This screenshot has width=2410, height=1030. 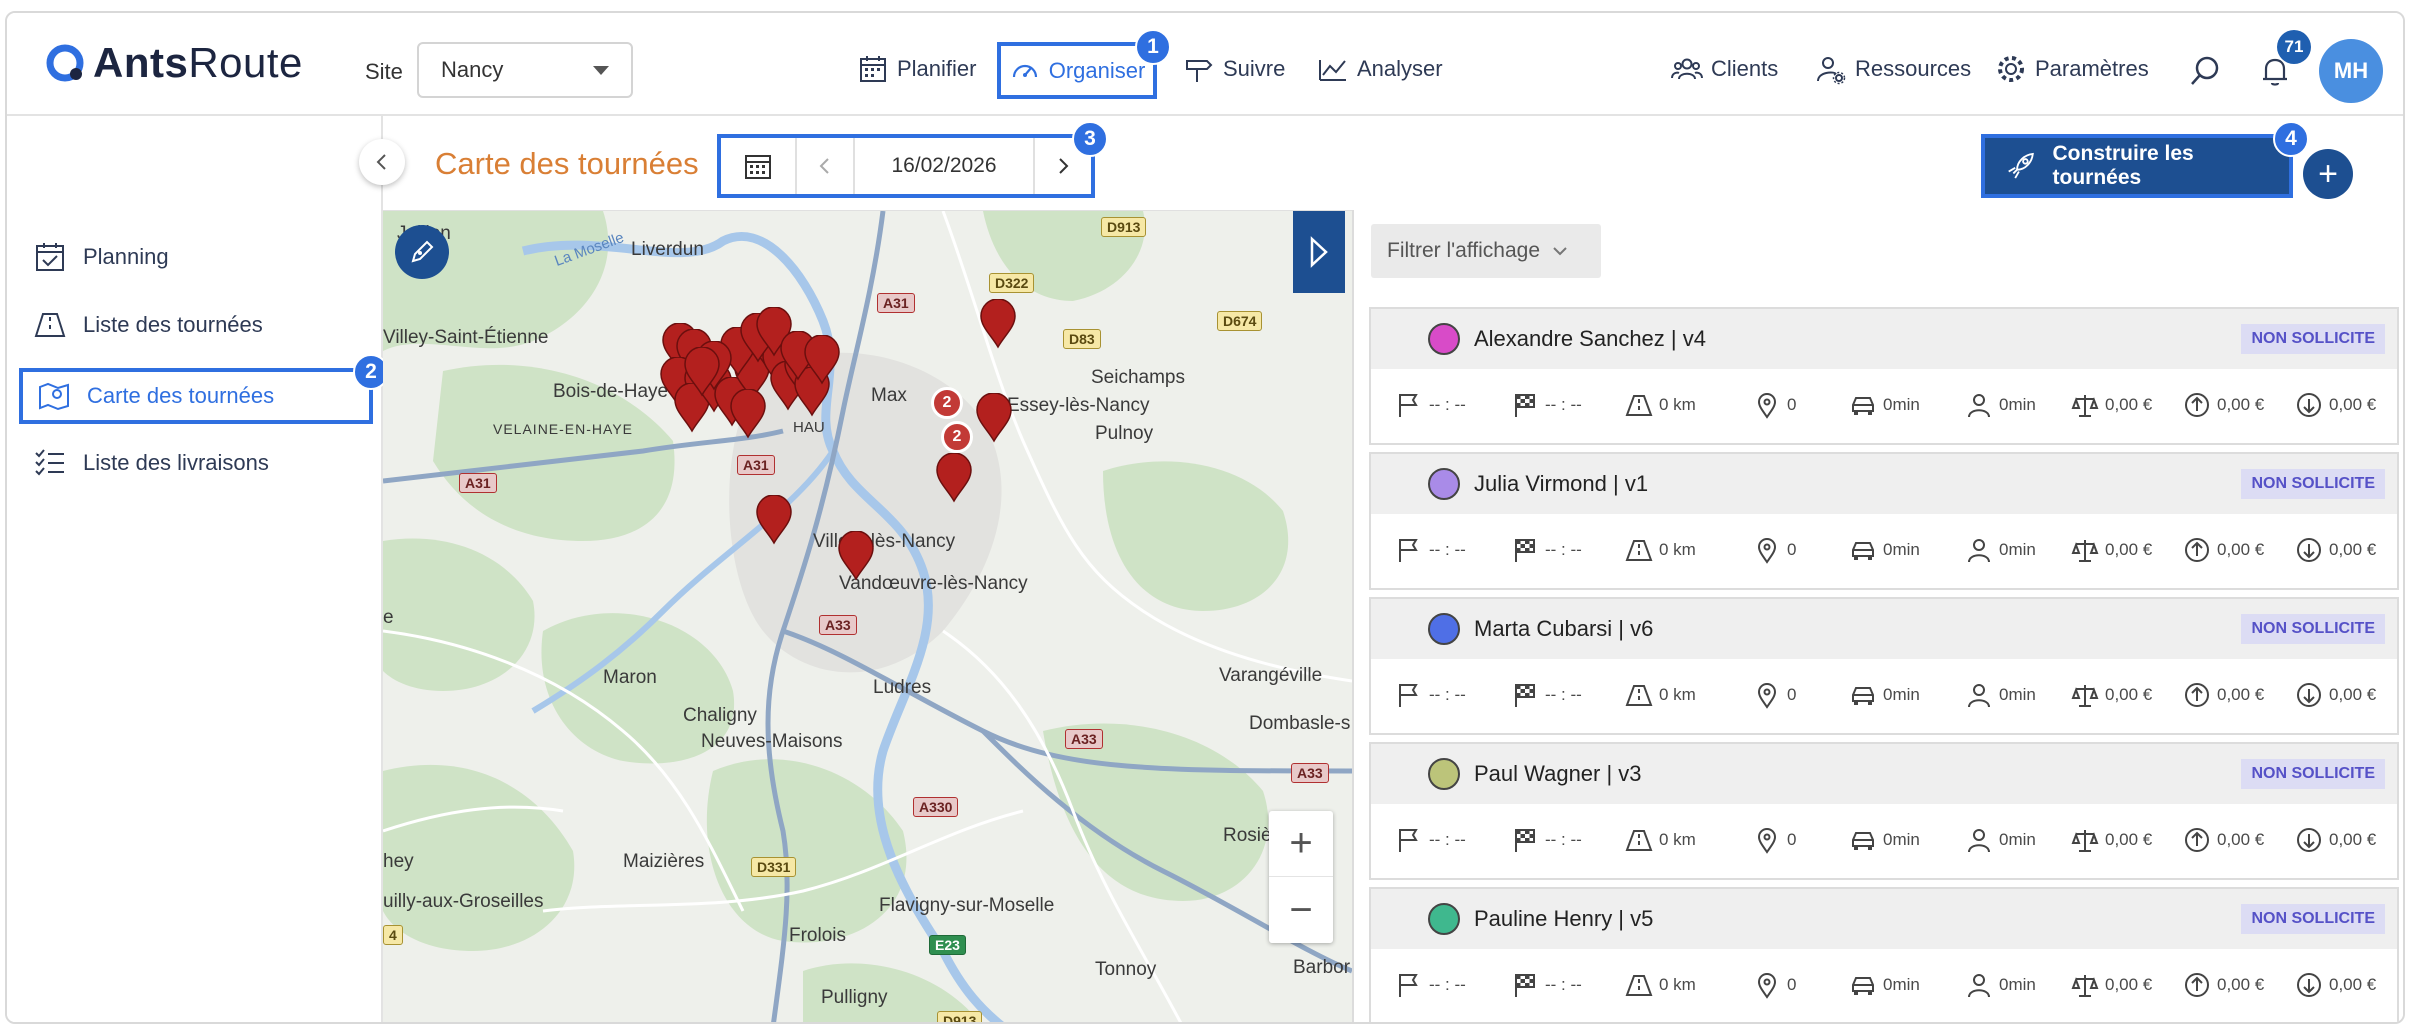 I want to click on rocket-icon, so click(x=2021, y=165).